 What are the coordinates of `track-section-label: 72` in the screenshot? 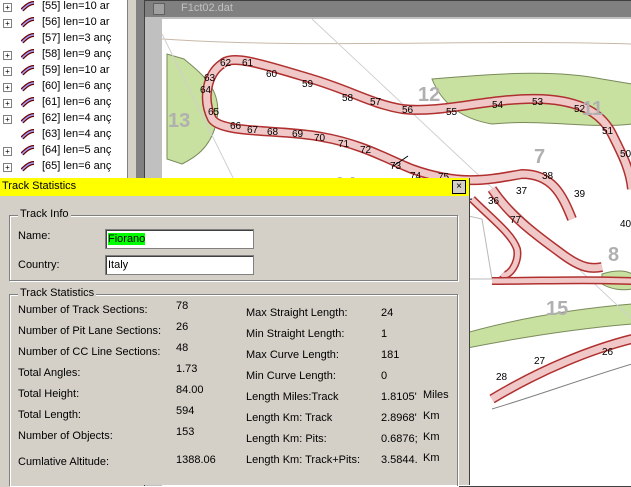 It's located at (366, 150).